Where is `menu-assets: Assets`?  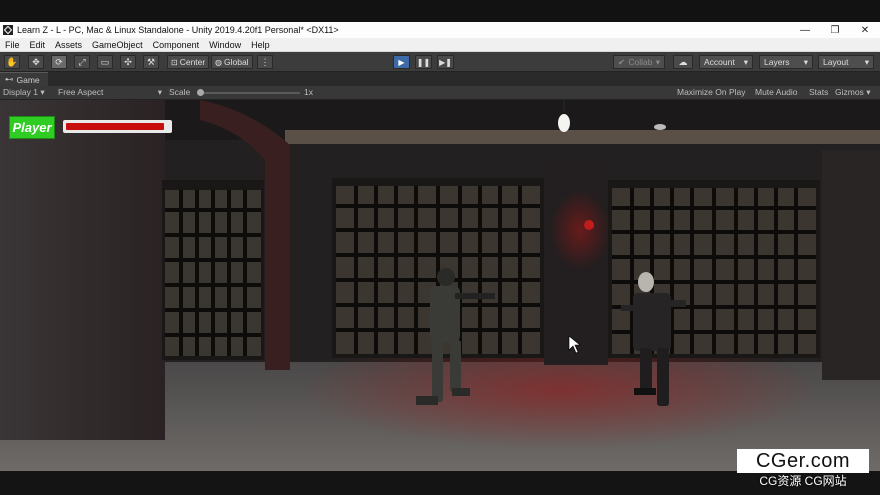
menu-assets: Assets is located at coordinates (68, 45).